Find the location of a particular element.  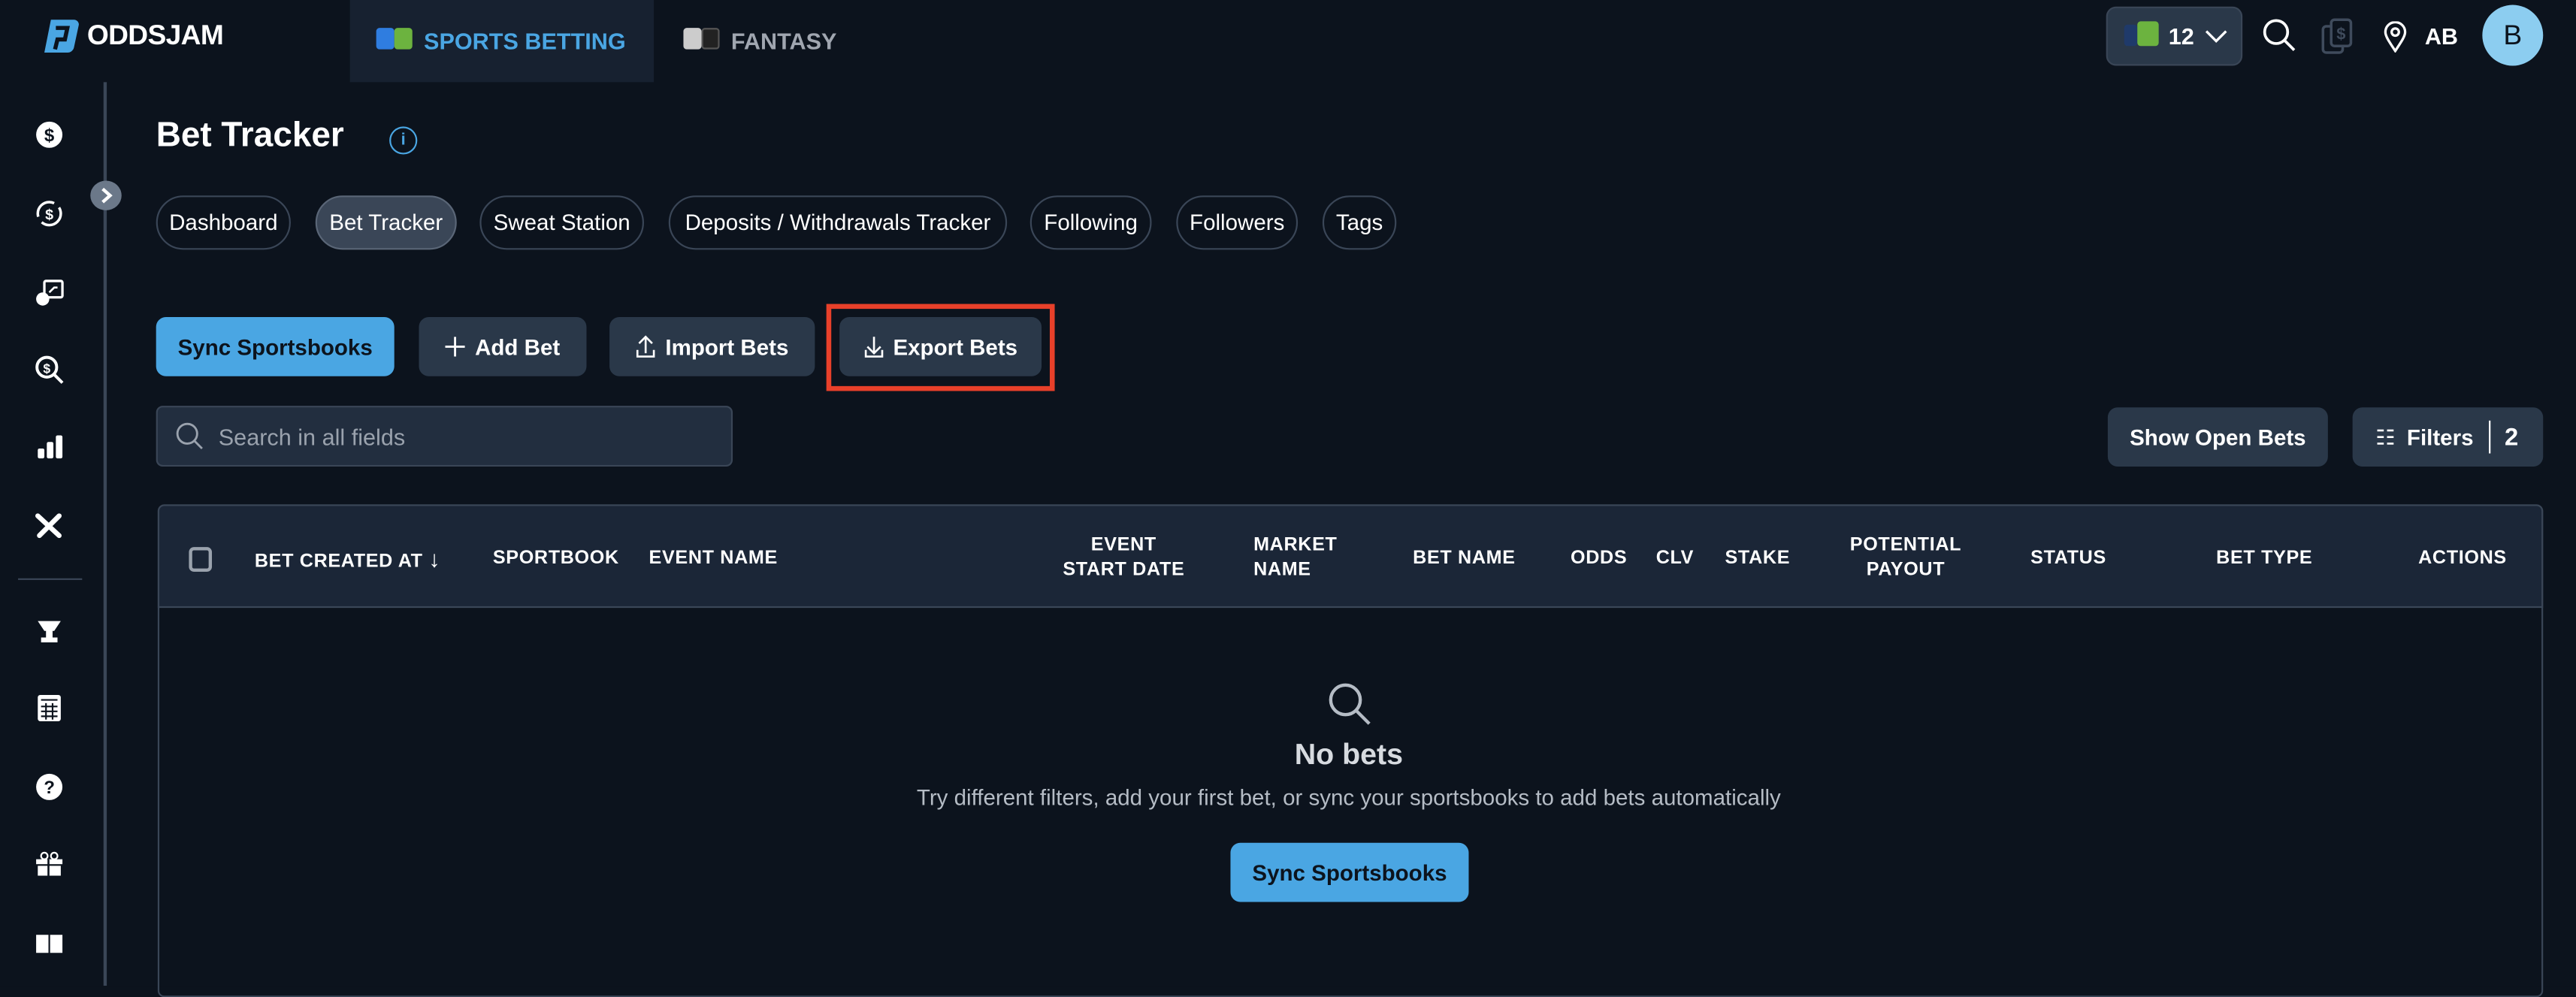

subtab-deposits-withdrawals: Deposits / Withdrawals Tracker is located at coordinates (838, 222).